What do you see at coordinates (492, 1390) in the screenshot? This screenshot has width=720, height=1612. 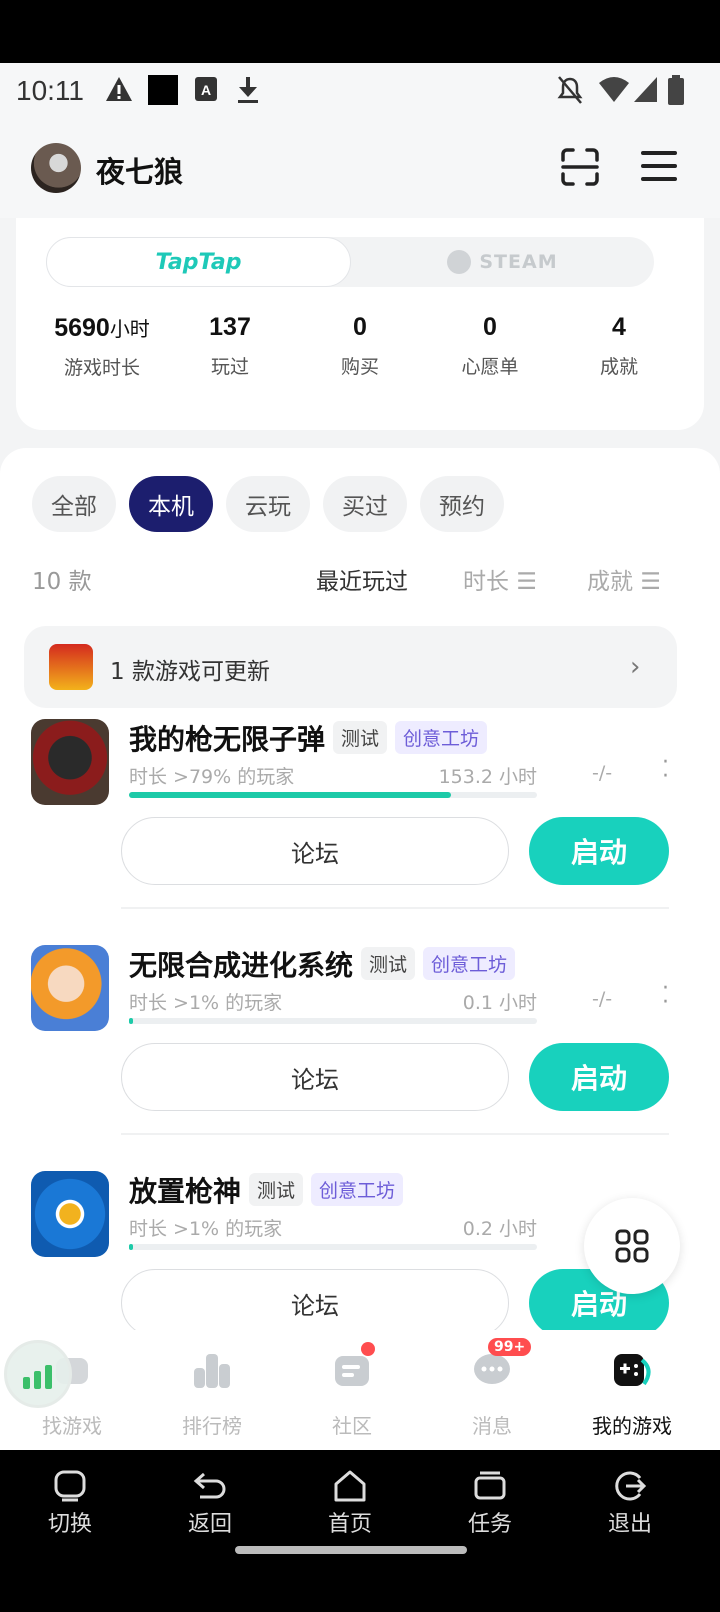 I see `nav-messages: 99+ 消息` at bounding box center [492, 1390].